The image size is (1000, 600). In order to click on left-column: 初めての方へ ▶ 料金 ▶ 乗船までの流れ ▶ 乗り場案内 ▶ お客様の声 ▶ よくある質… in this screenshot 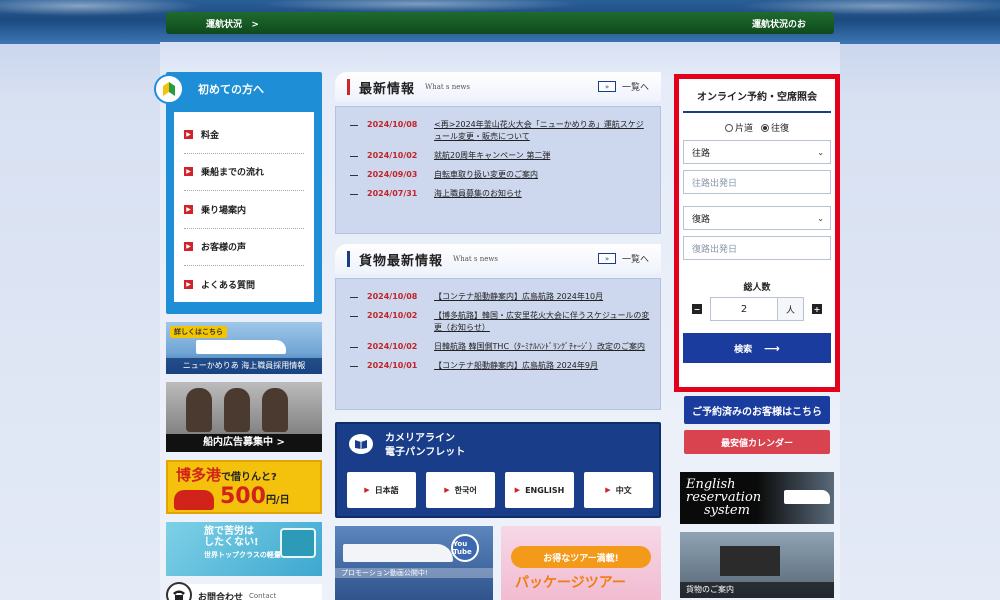, I will do `click(238, 336)`.